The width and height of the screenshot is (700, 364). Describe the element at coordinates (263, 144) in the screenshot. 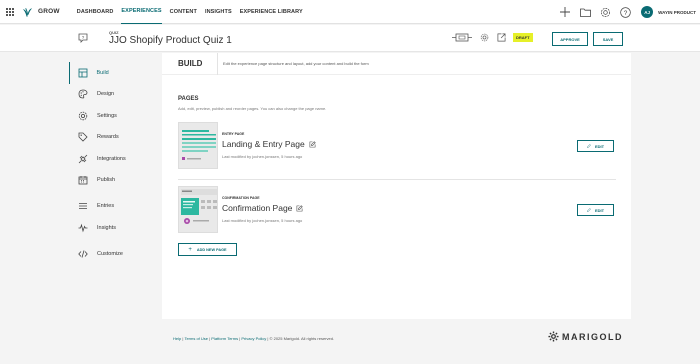

I see `page-name: Landing & Entry Page` at that location.